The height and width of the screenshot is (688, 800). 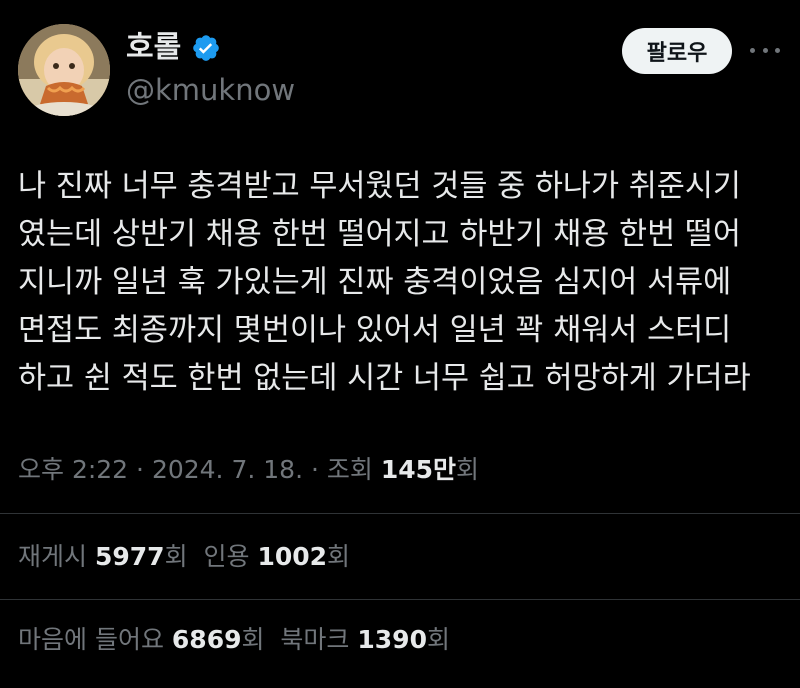 I want to click on retweets-label: 재게시, so click(x=53, y=556).